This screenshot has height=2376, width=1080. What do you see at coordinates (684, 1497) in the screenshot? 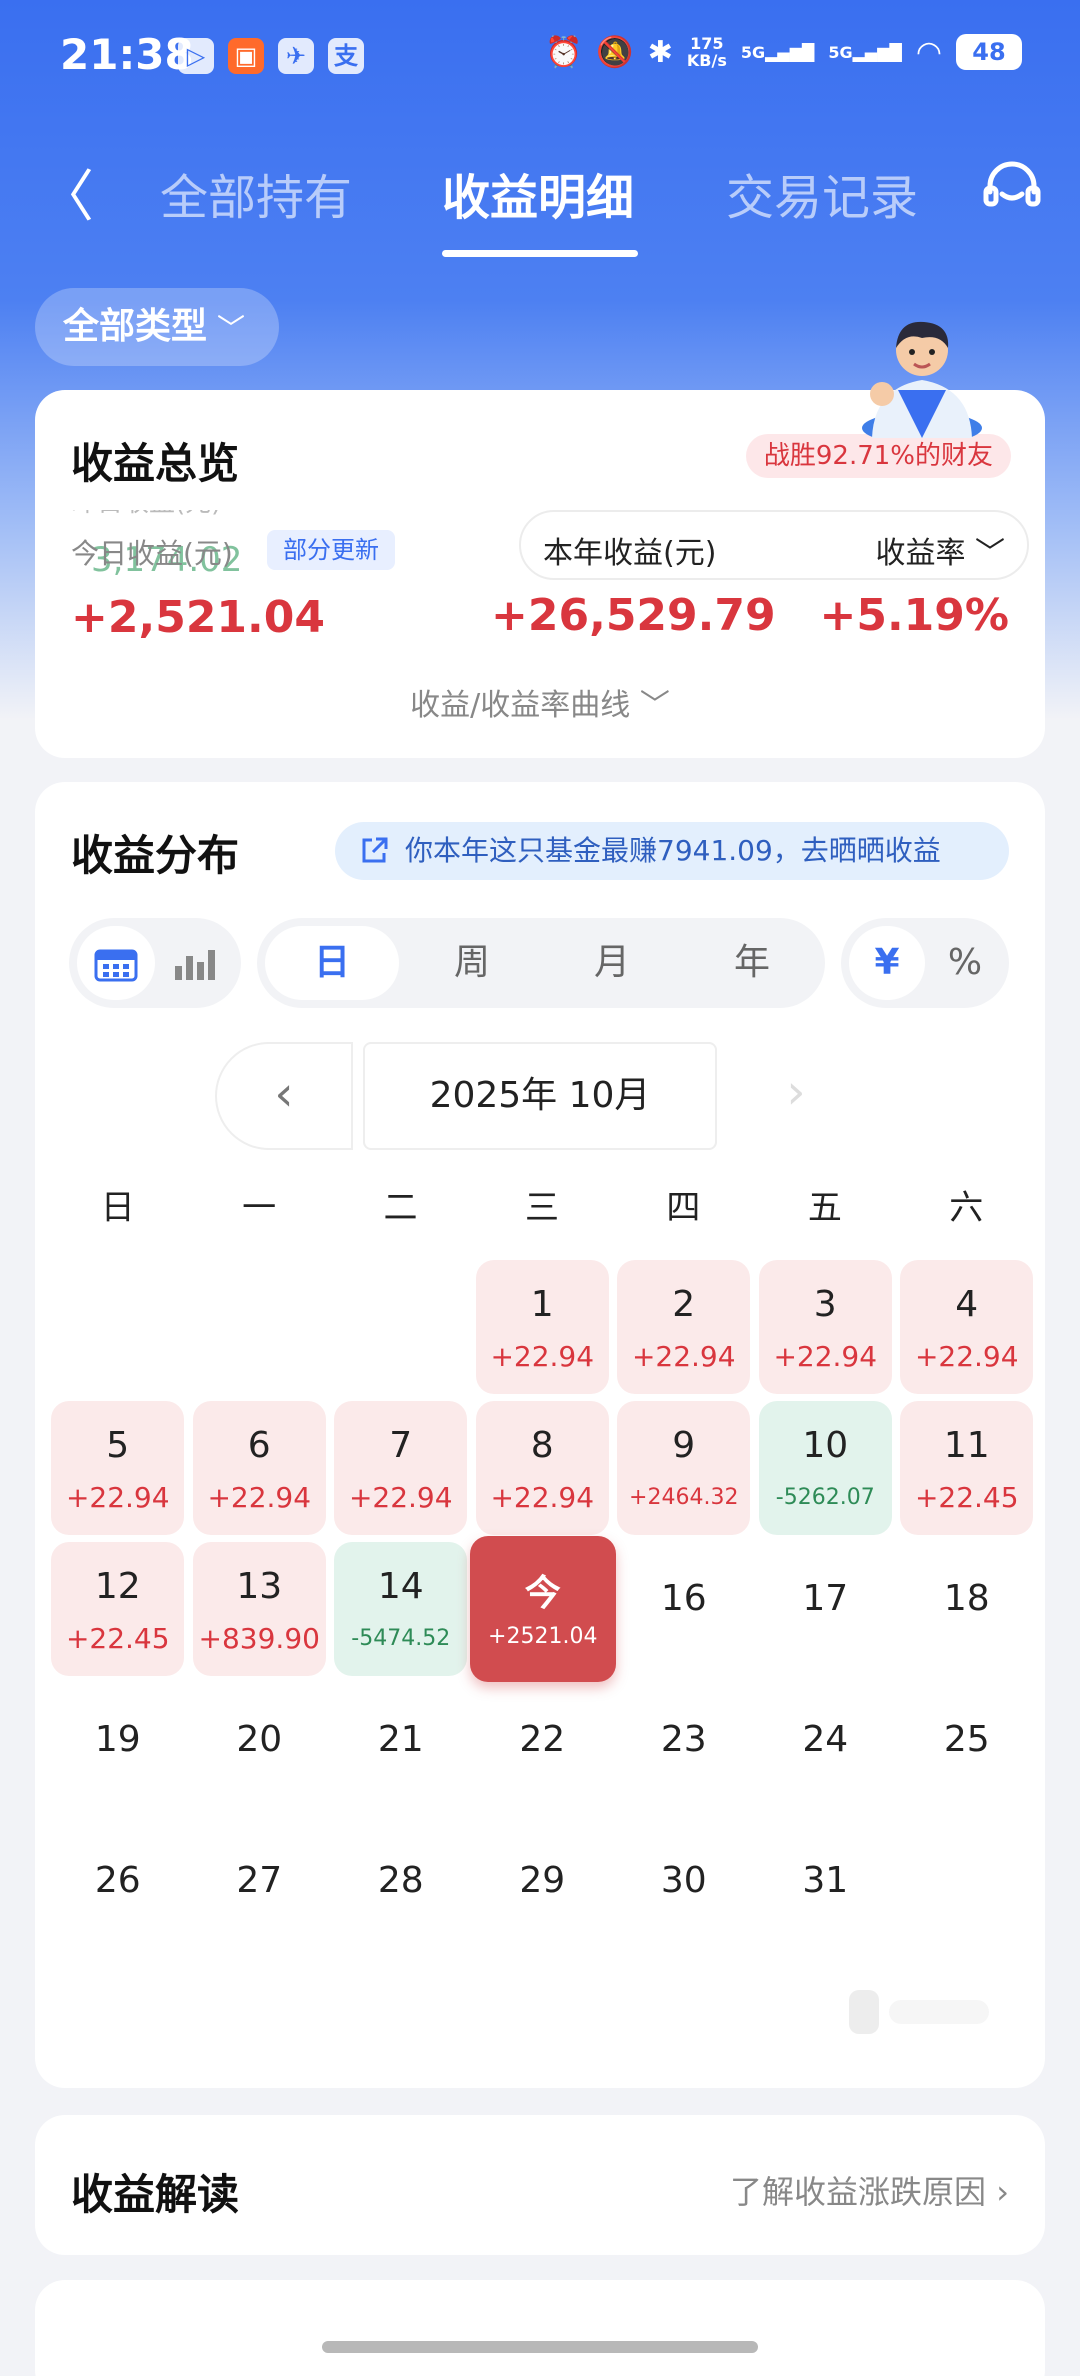
I see `calendar-day-earnings: +2464.32` at bounding box center [684, 1497].